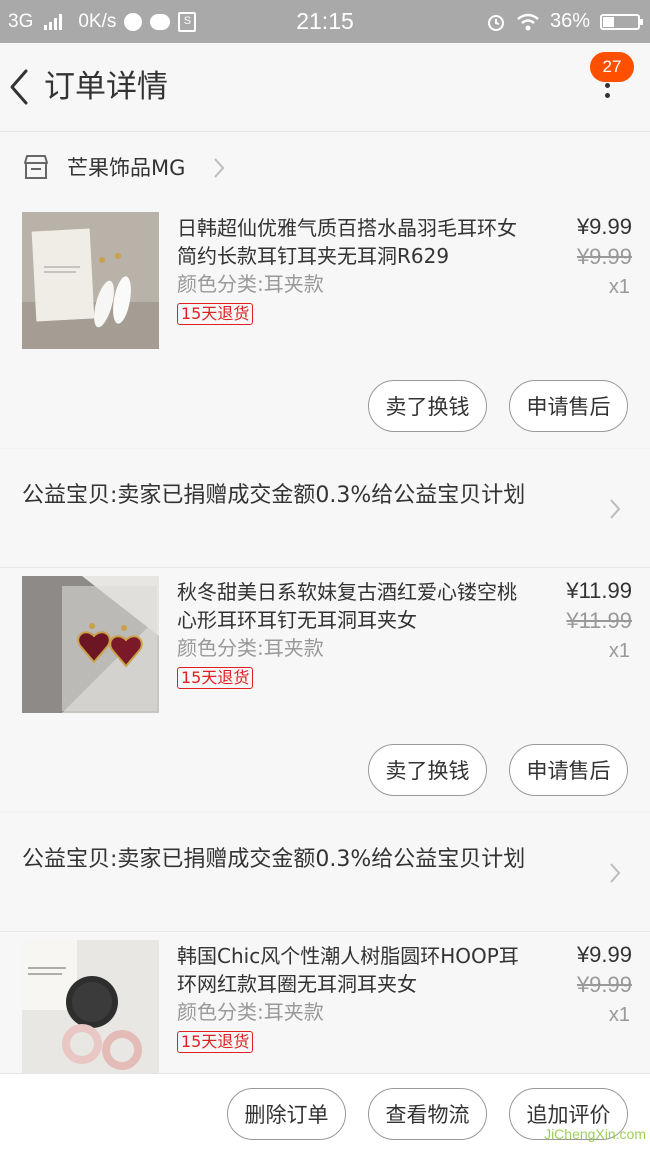 The height and width of the screenshot is (1156, 650). What do you see at coordinates (599, 620) in the screenshot?
I see `product-original-price: ¥11.99` at bounding box center [599, 620].